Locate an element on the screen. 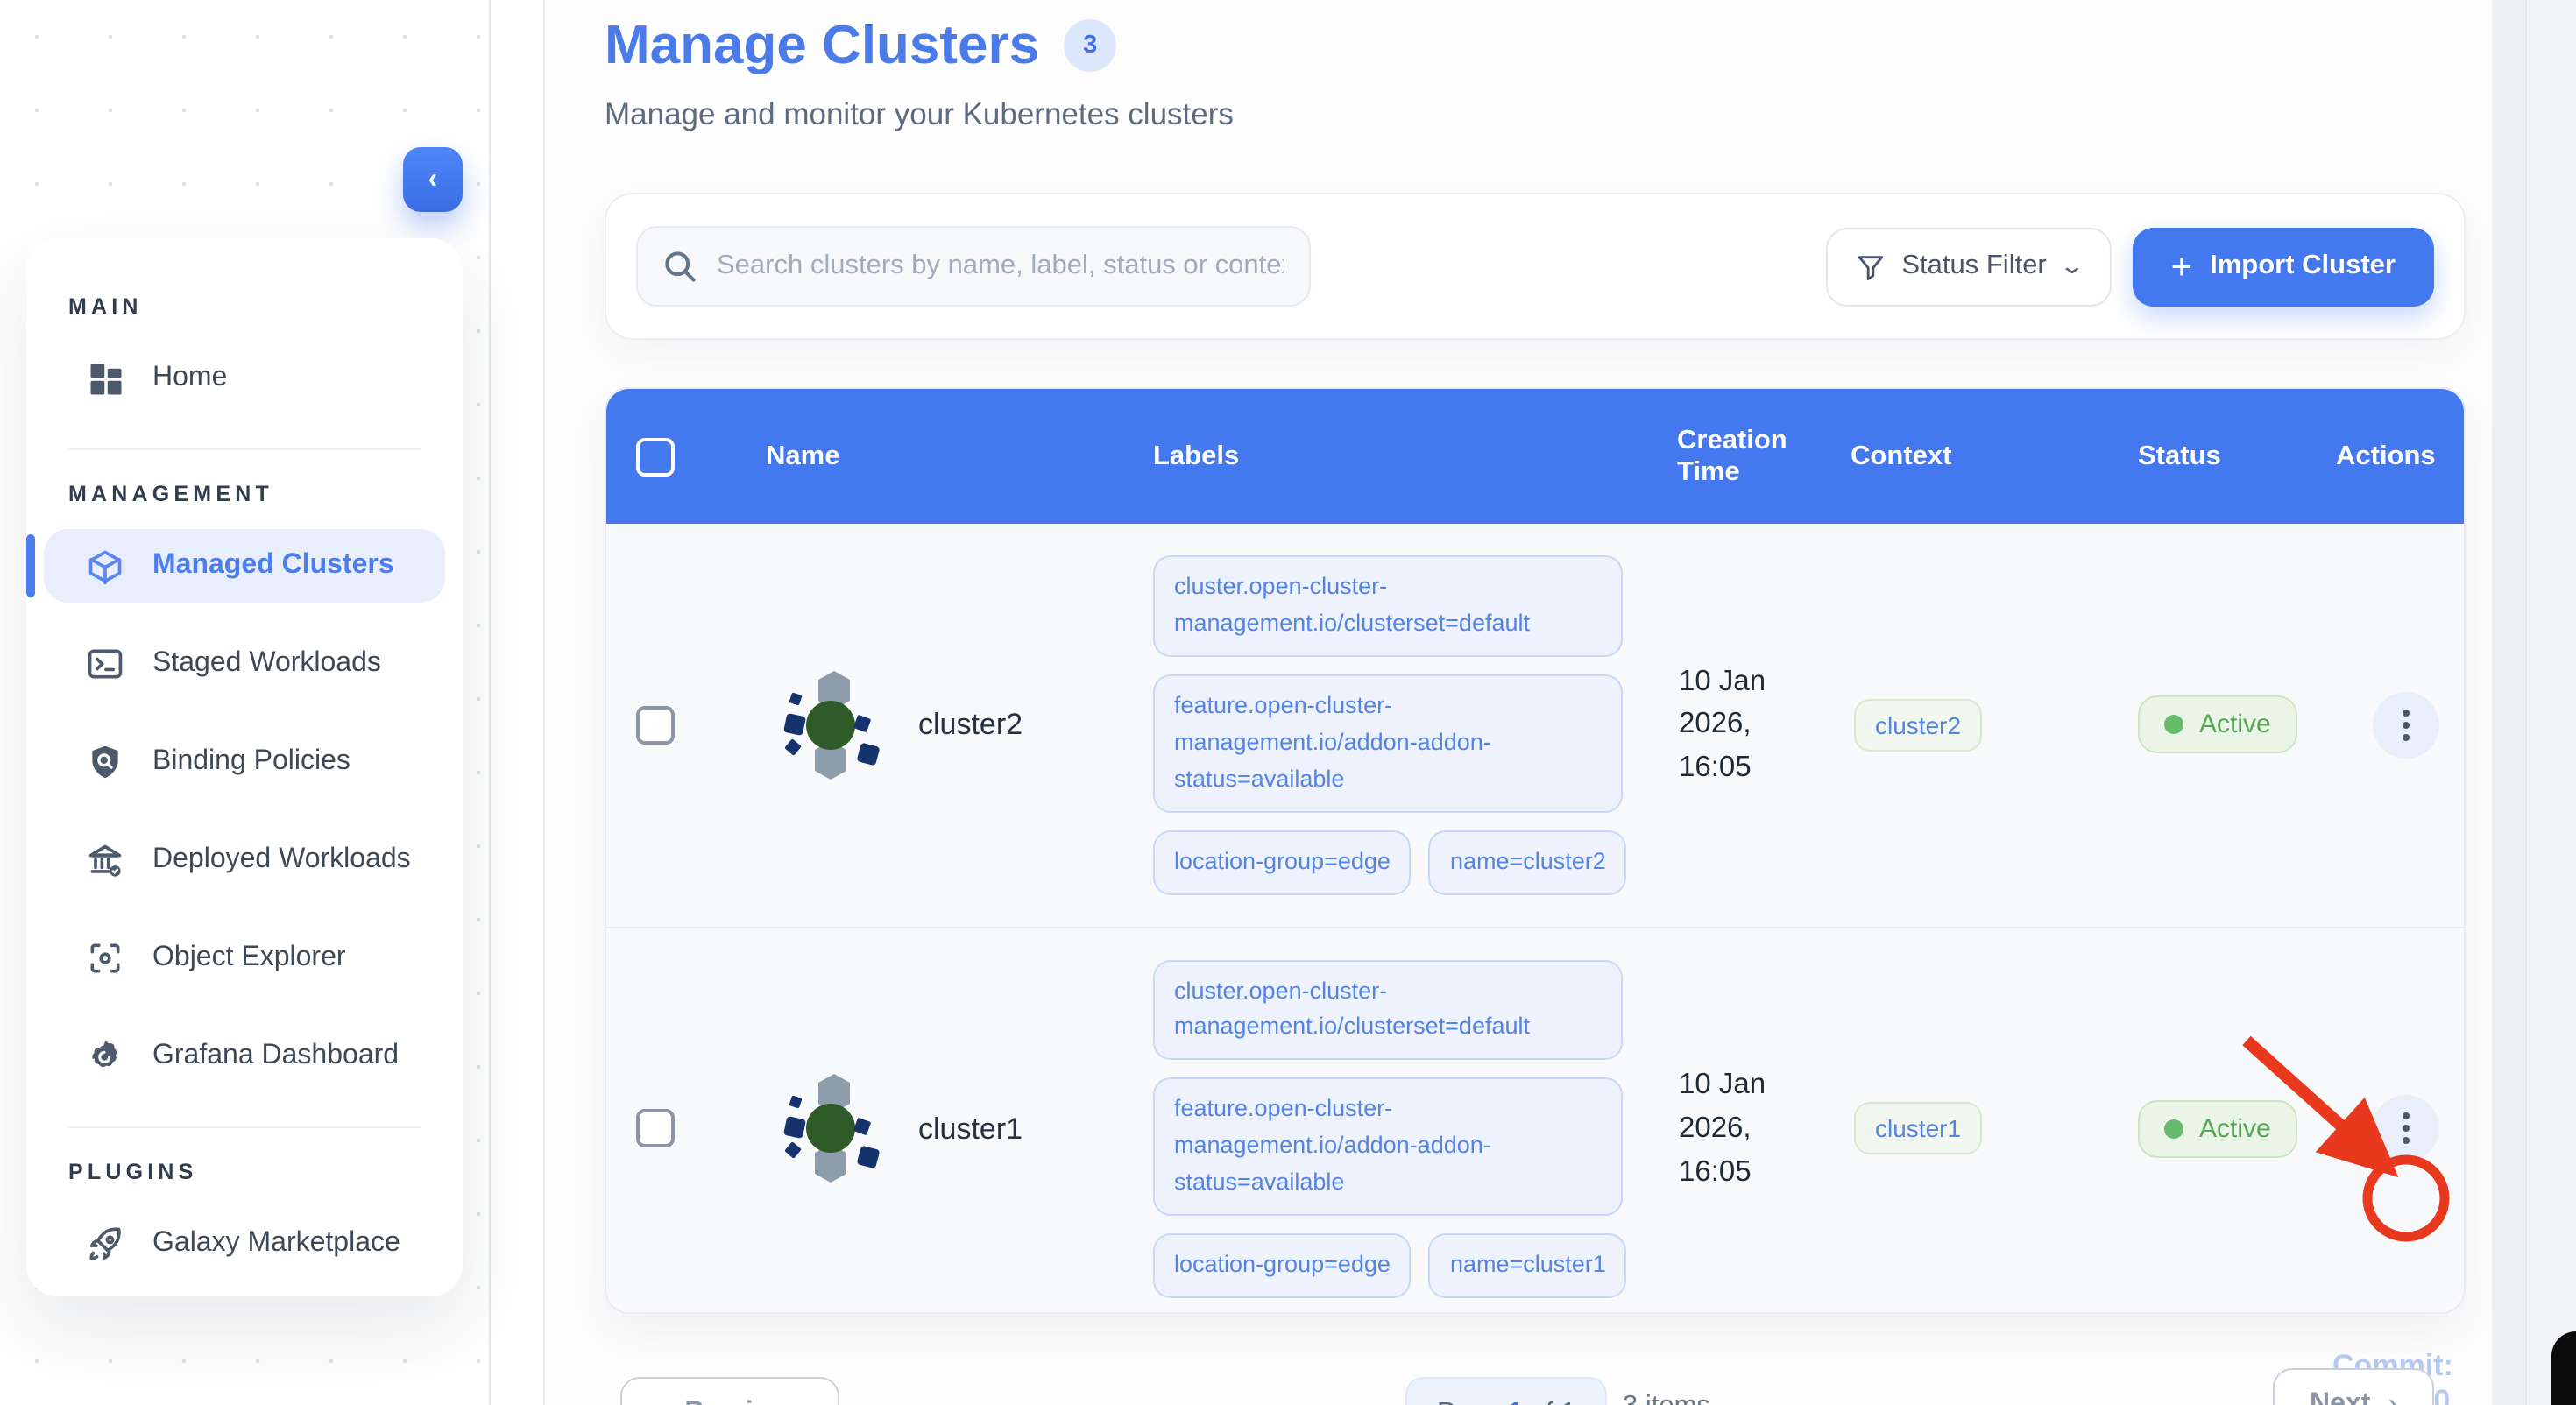  sidebar-item-staged-workloads: Staged Workloads is located at coordinates (244, 664).